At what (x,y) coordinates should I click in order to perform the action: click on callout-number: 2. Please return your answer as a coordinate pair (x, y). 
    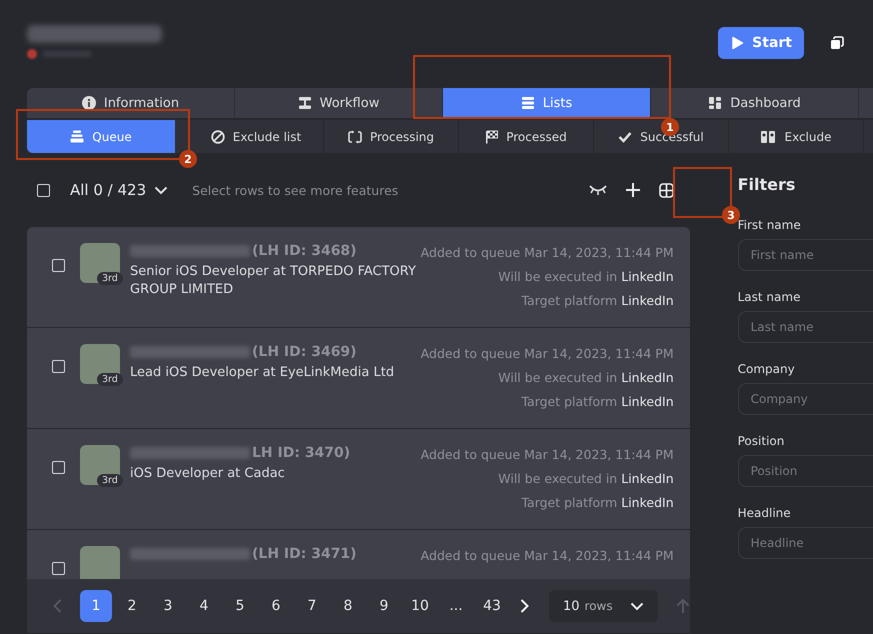
    Looking at the image, I should click on (188, 159).